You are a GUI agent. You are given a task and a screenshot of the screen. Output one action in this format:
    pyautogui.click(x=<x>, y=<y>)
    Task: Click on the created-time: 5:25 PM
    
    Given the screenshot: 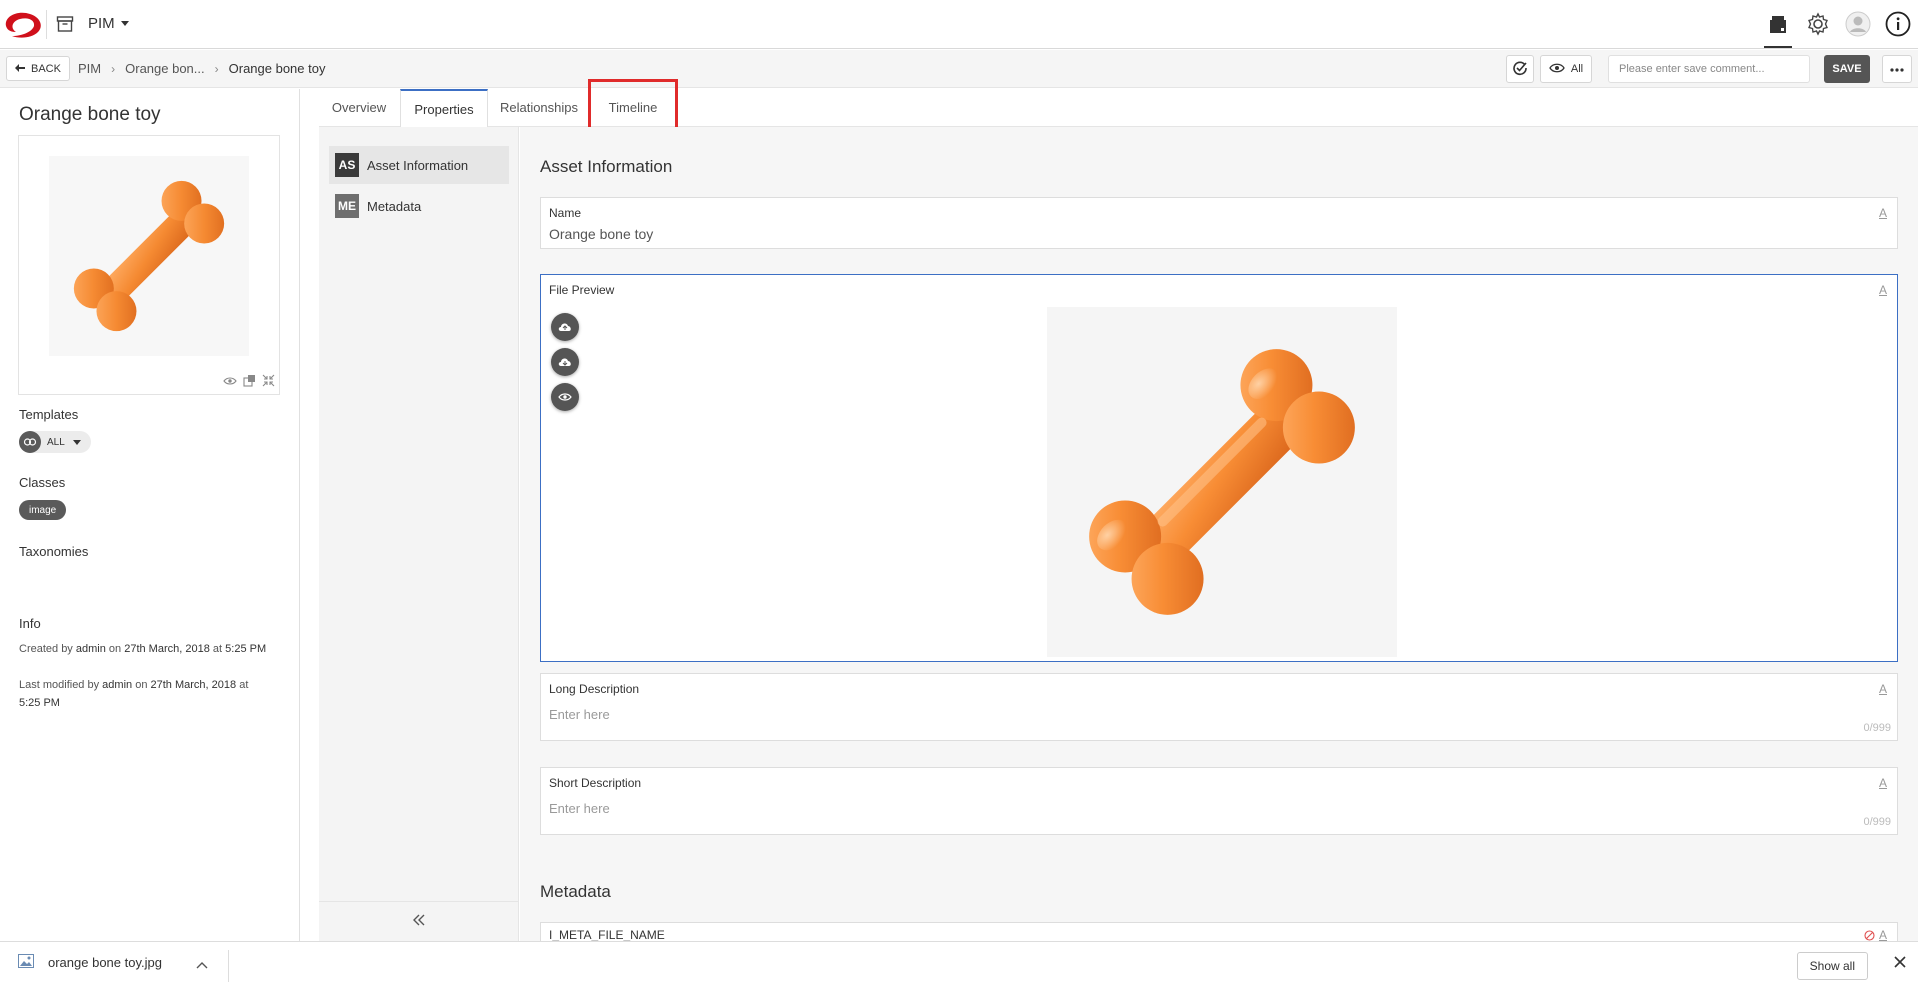 What is the action you would take?
    pyautogui.click(x=246, y=649)
    